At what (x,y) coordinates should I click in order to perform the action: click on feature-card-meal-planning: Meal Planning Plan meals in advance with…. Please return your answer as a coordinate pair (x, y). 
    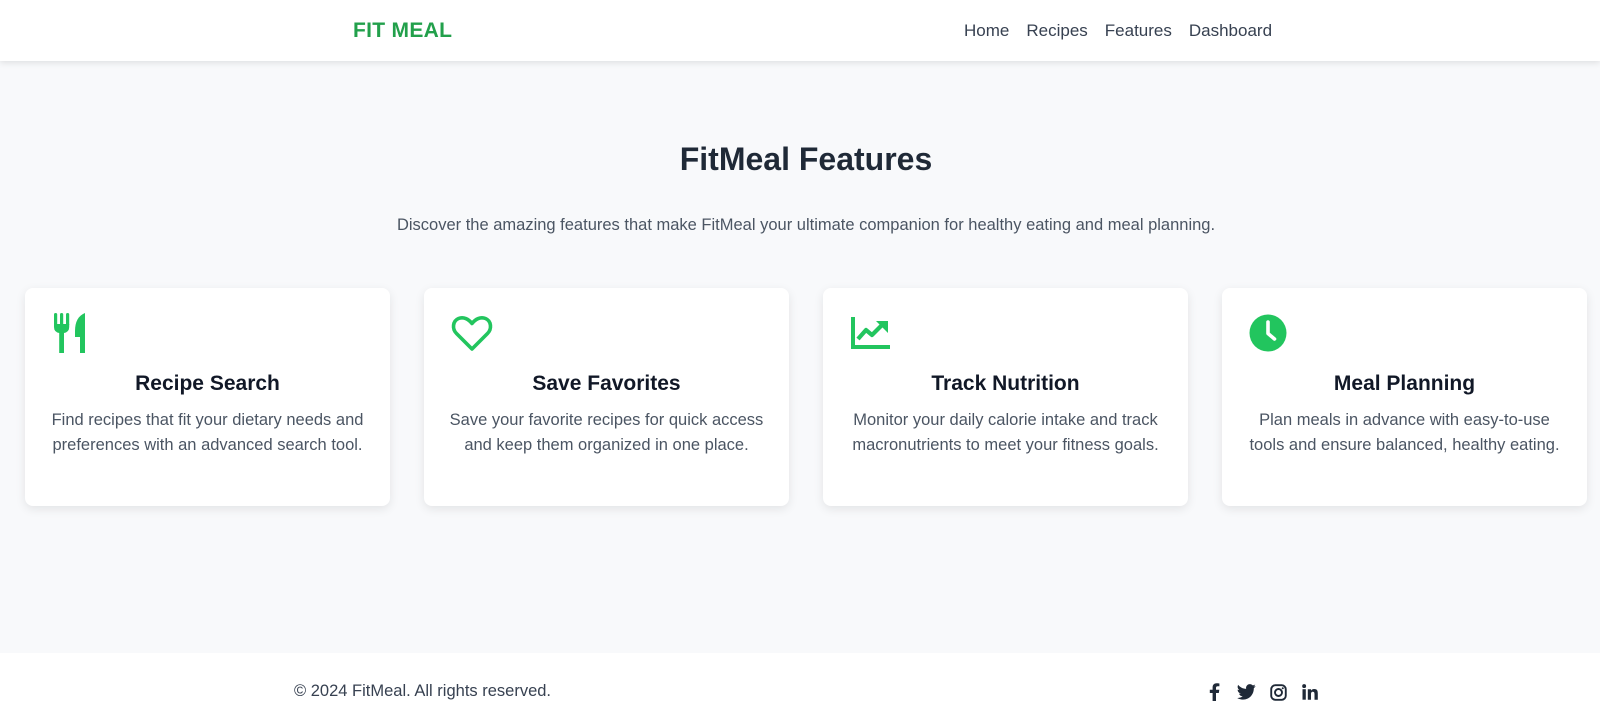
    Looking at the image, I should click on (1404, 397).